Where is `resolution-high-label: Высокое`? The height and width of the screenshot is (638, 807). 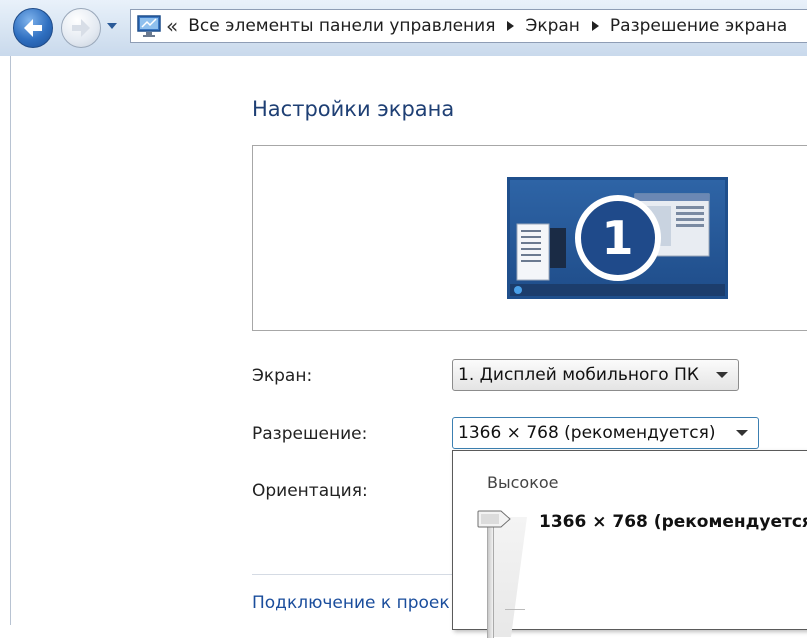
resolution-high-label: Высокое is located at coordinates (523, 482).